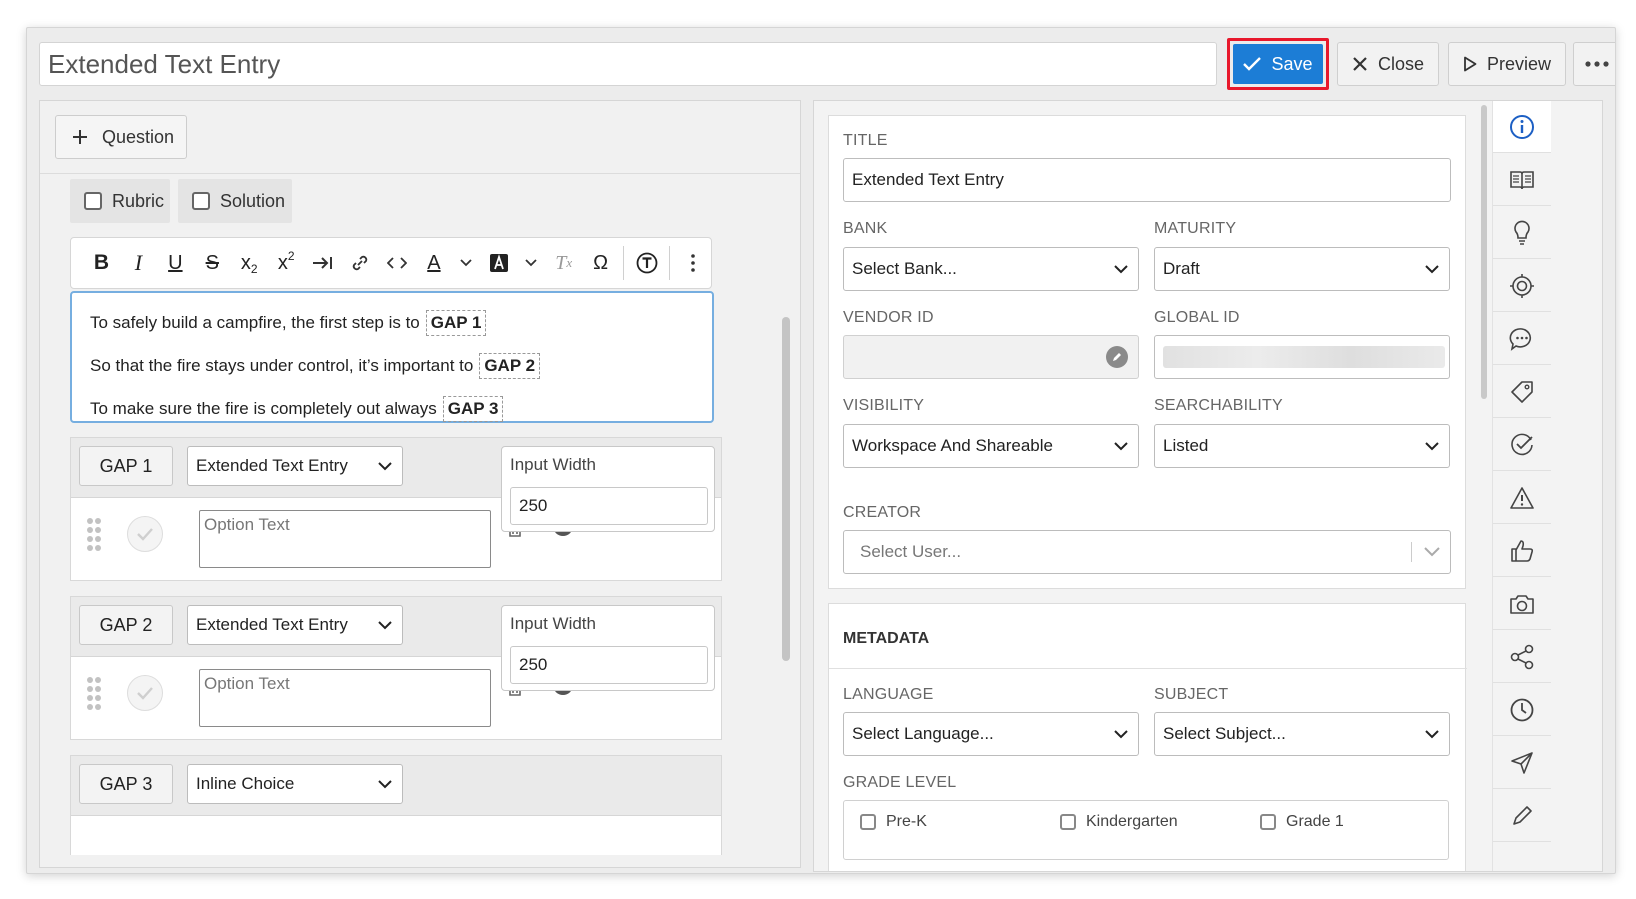 This screenshot has width=1636, height=899. What do you see at coordinates (888, 694) in the screenshot?
I see `language-label: LANGUAGE` at bounding box center [888, 694].